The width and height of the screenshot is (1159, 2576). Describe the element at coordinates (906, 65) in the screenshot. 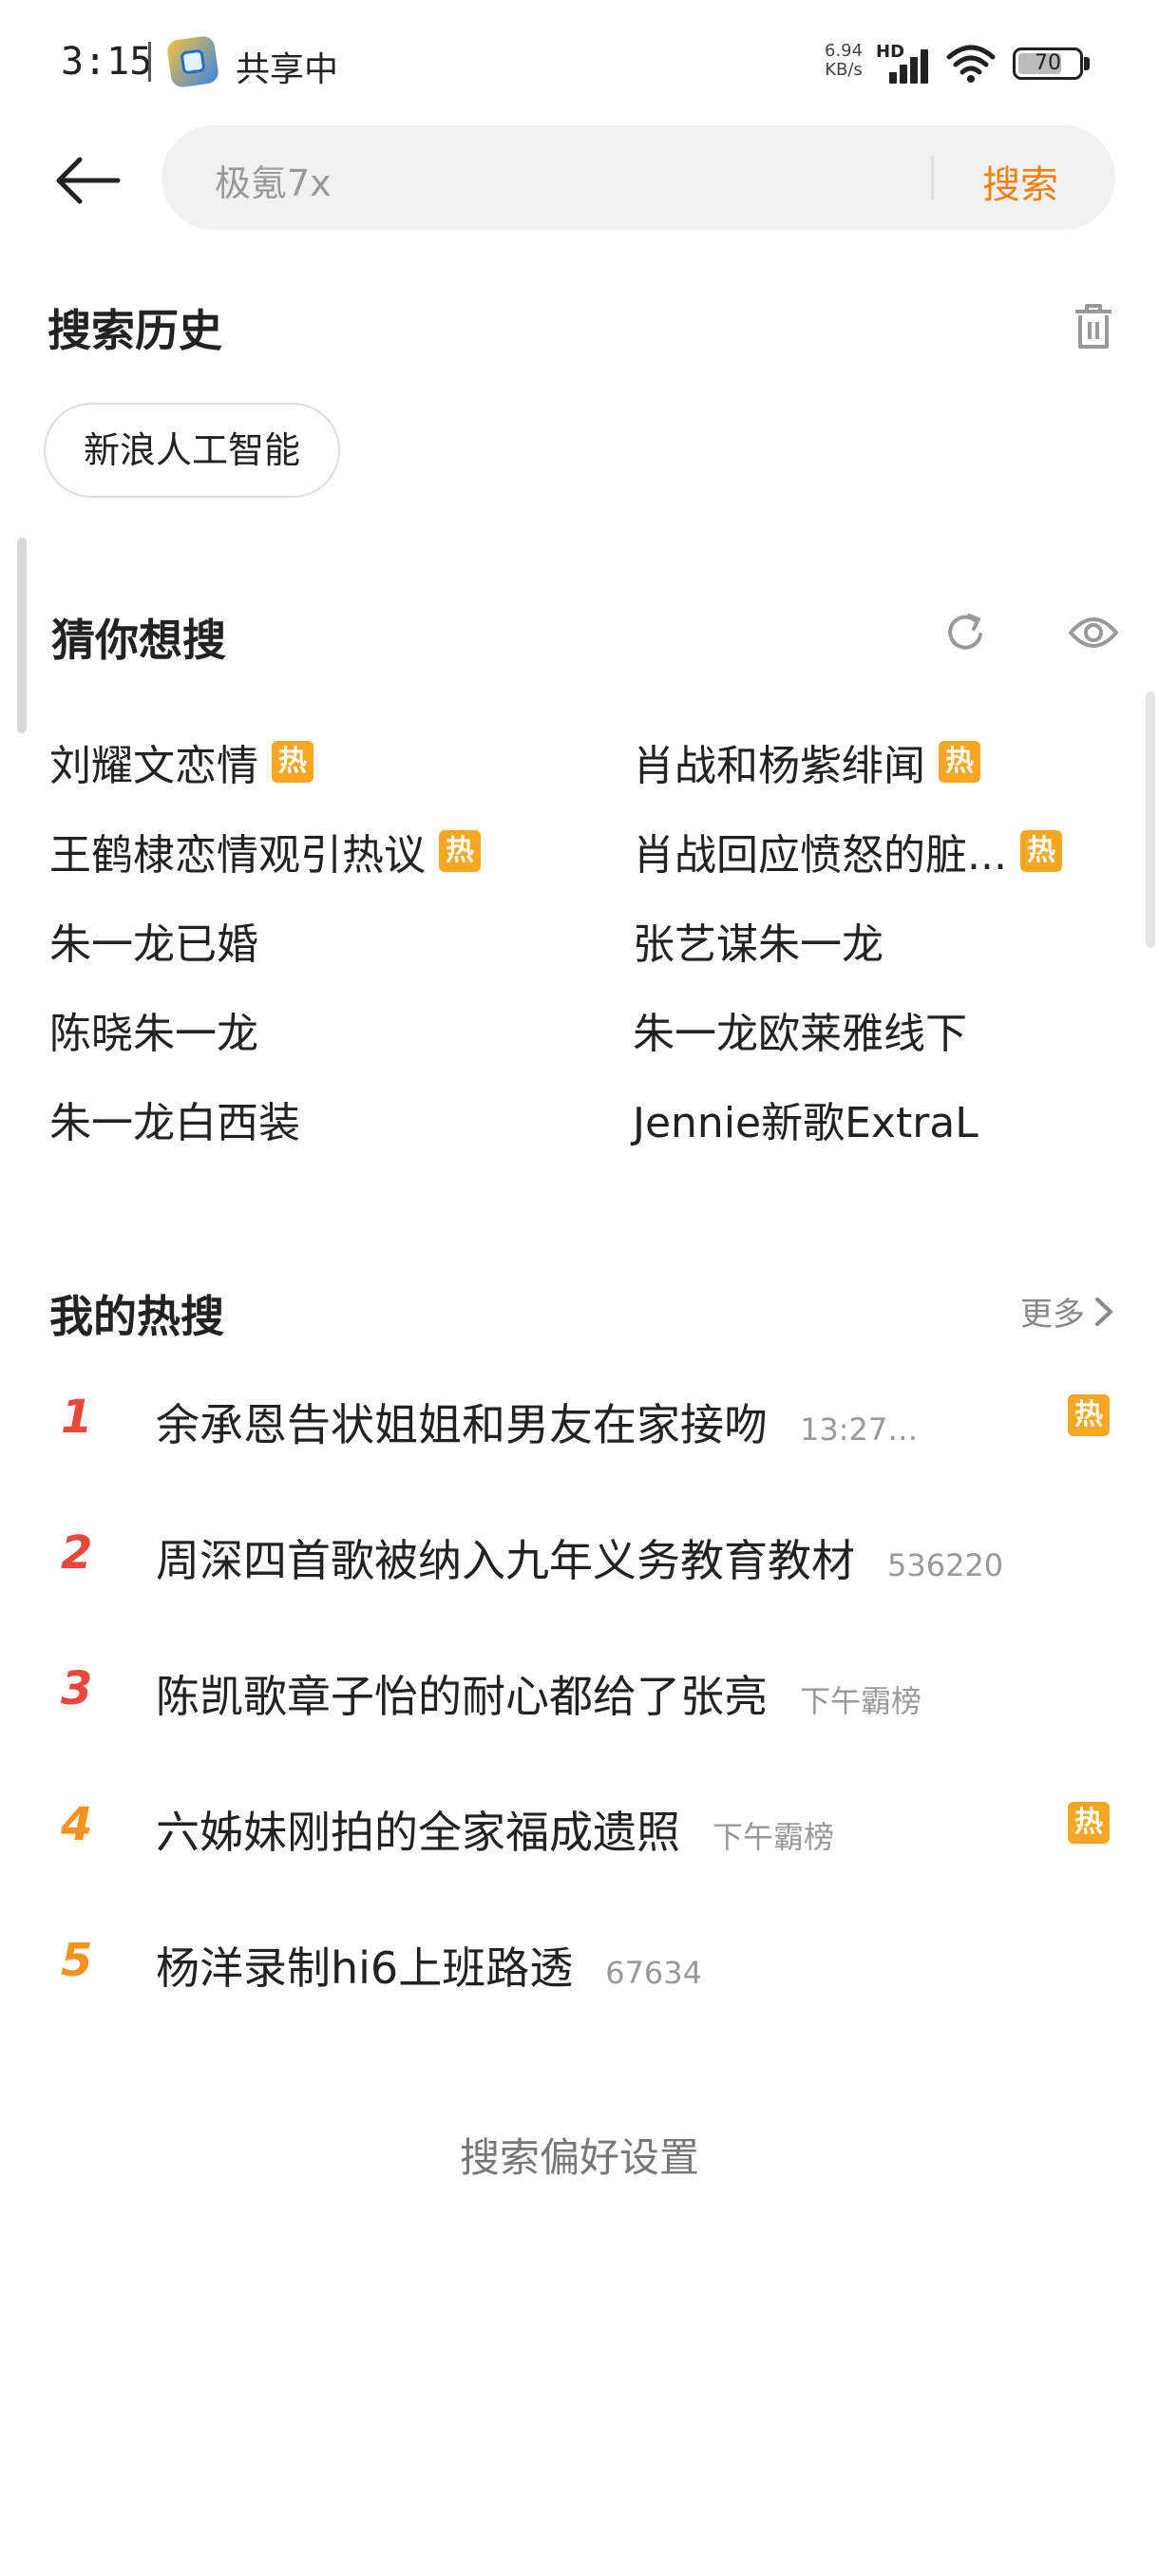

I see `signal-icon` at that location.